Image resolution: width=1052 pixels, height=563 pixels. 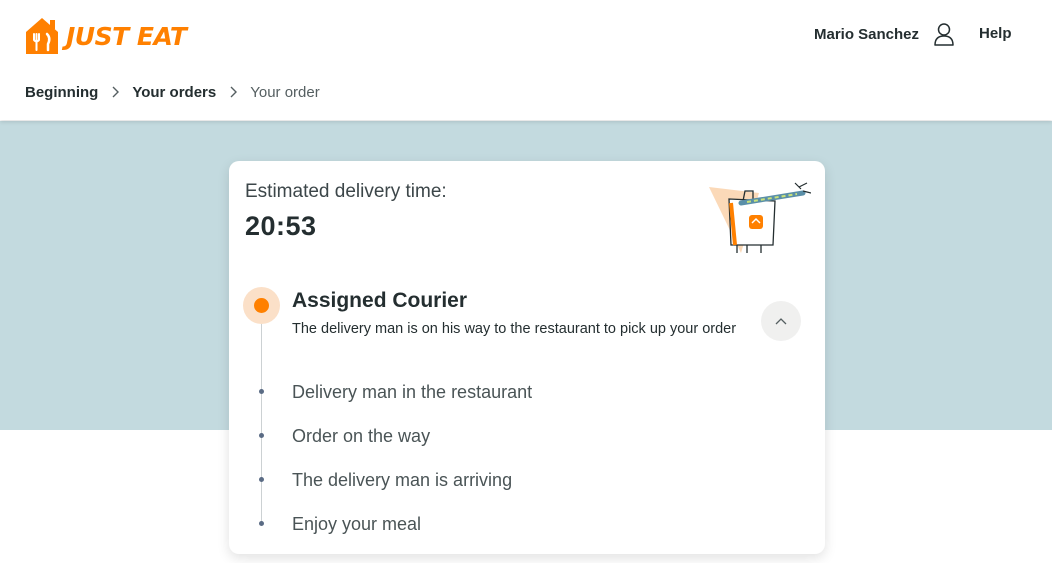 I want to click on timeline-line, so click(x=261, y=422).